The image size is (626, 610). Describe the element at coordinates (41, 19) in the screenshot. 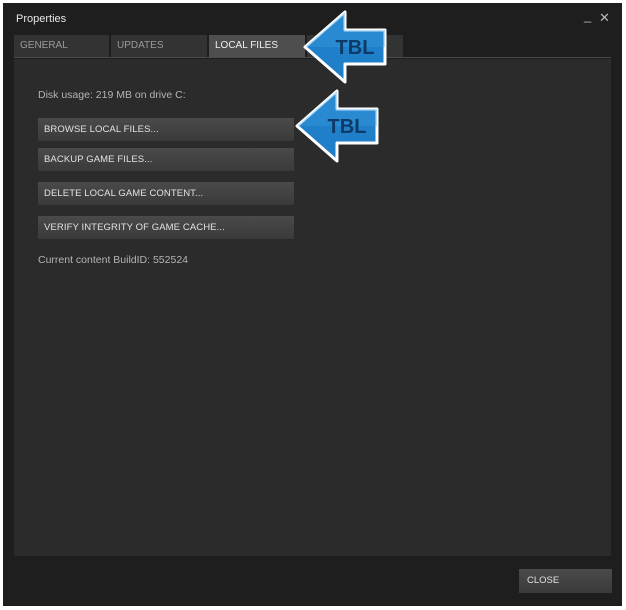

I see `window-title: Properties` at that location.